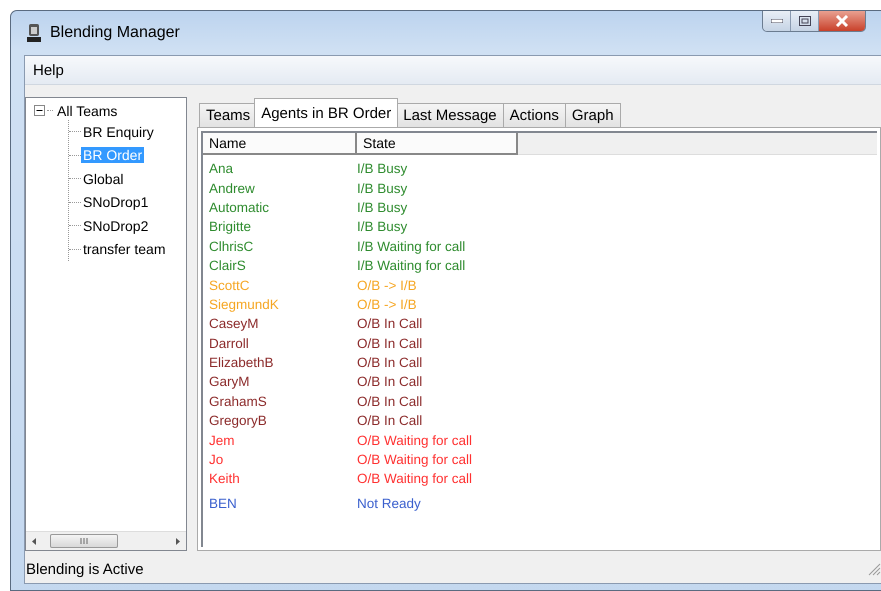 This screenshot has height=591, width=881. I want to click on agent-name: GrahamS, so click(238, 401).